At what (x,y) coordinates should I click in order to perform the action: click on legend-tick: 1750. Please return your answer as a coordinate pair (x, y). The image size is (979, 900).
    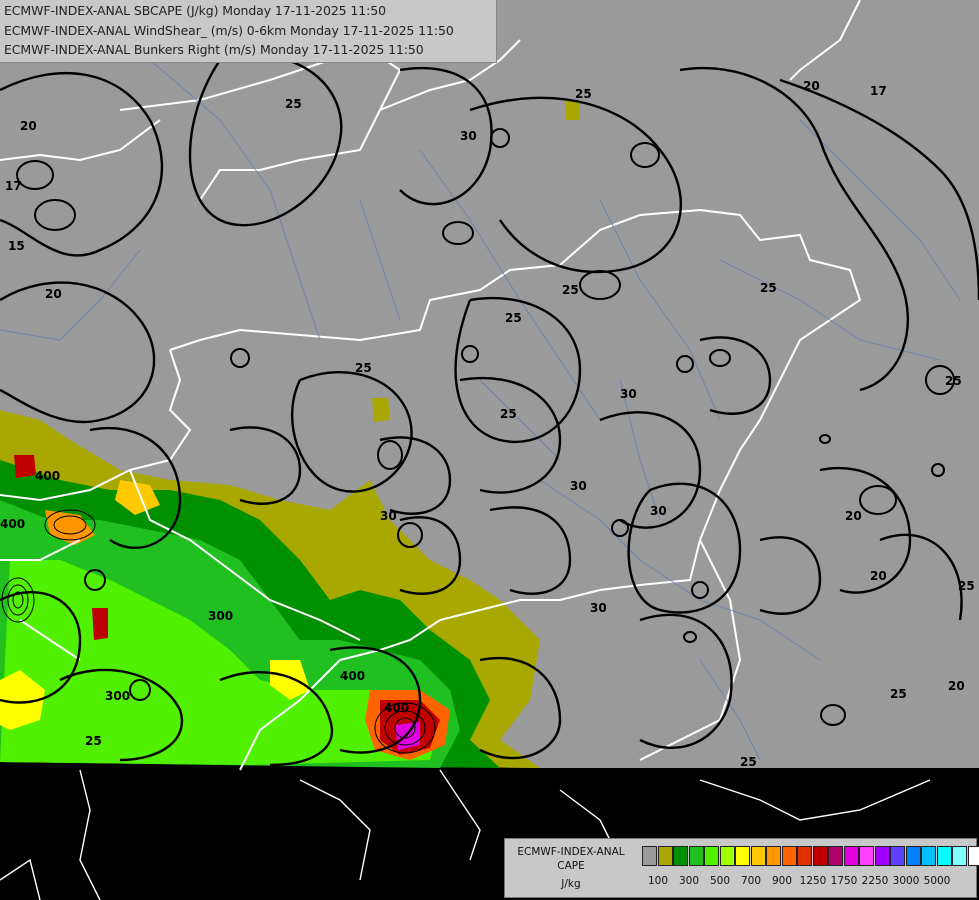
    Looking at the image, I should click on (844, 881).